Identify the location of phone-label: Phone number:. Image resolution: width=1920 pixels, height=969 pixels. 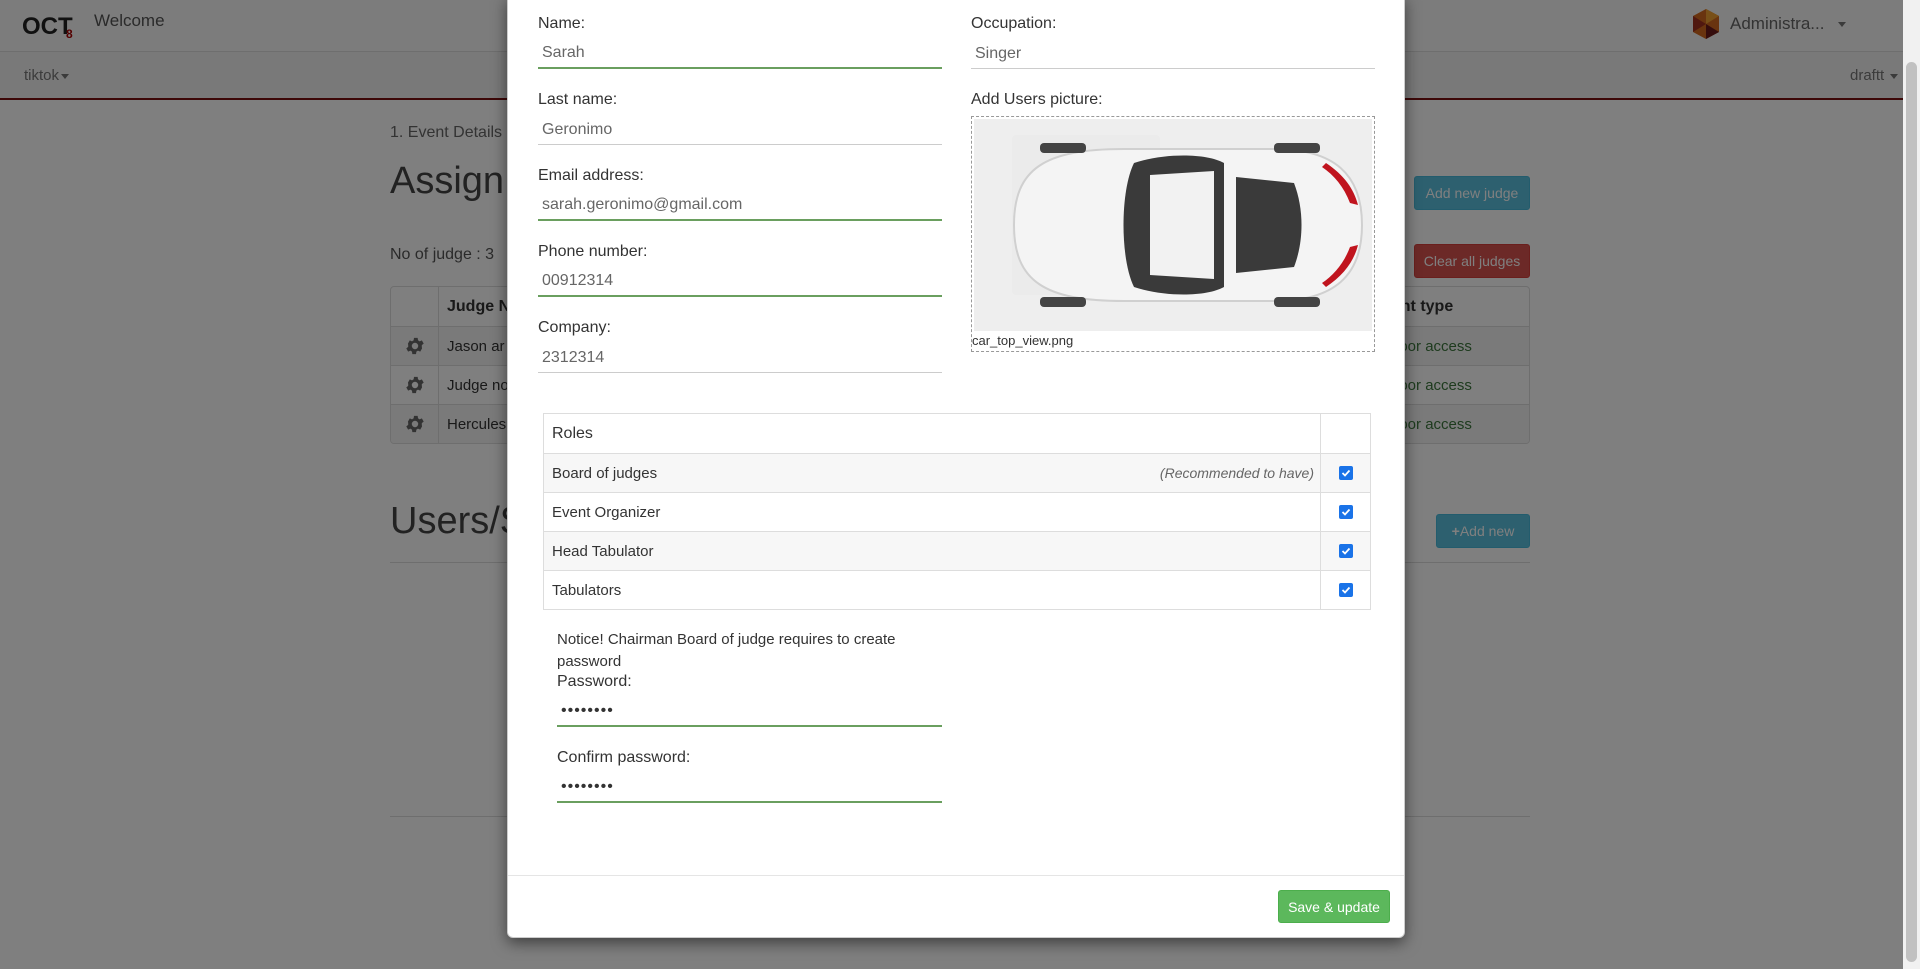
(593, 251).